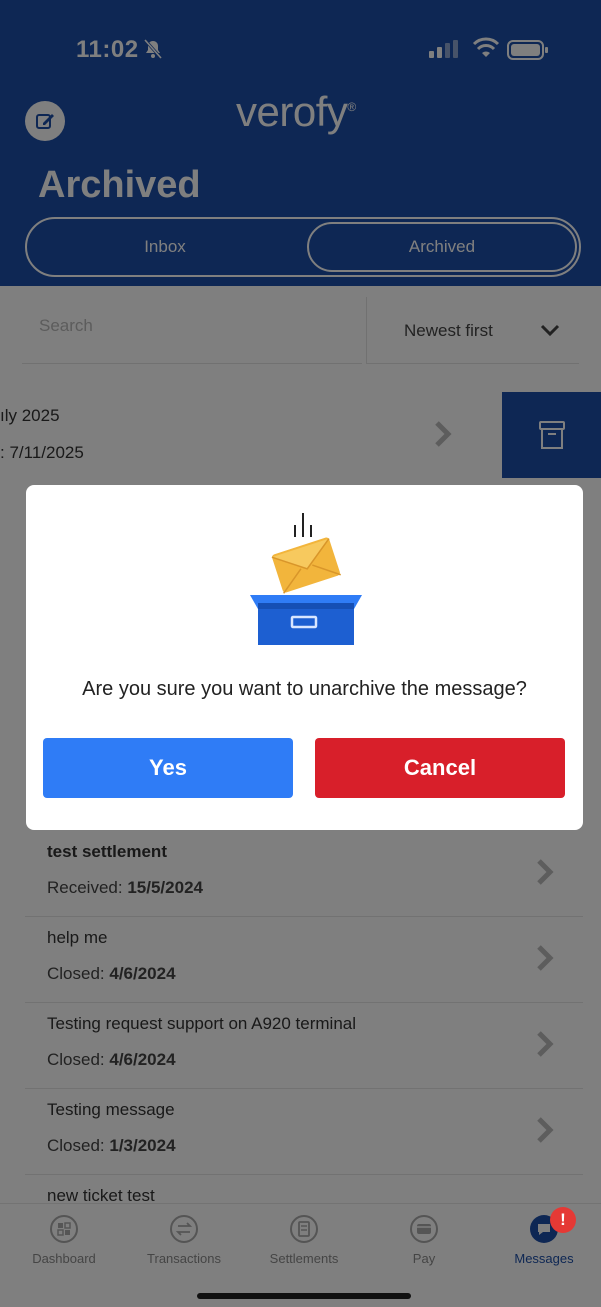 The image size is (601, 1307). What do you see at coordinates (563, 1220) in the screenshot?
I see `notification-badge: !` at bounding box center [563, 1220].